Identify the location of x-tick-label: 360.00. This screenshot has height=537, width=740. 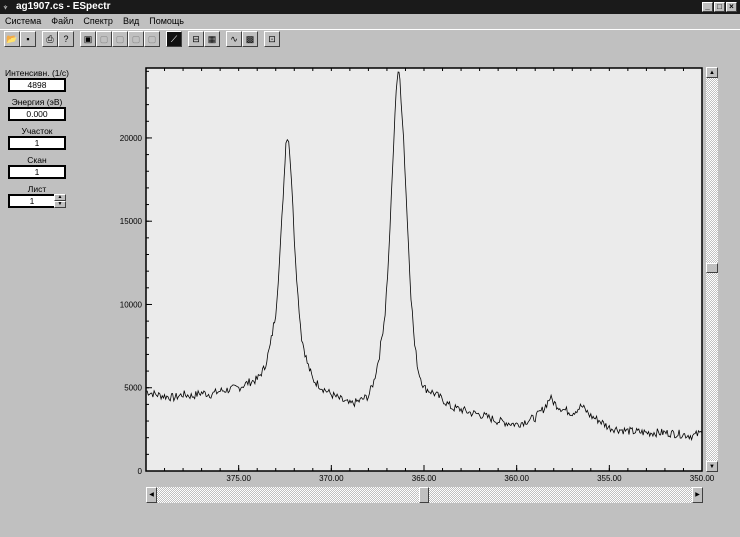
(516, 478).